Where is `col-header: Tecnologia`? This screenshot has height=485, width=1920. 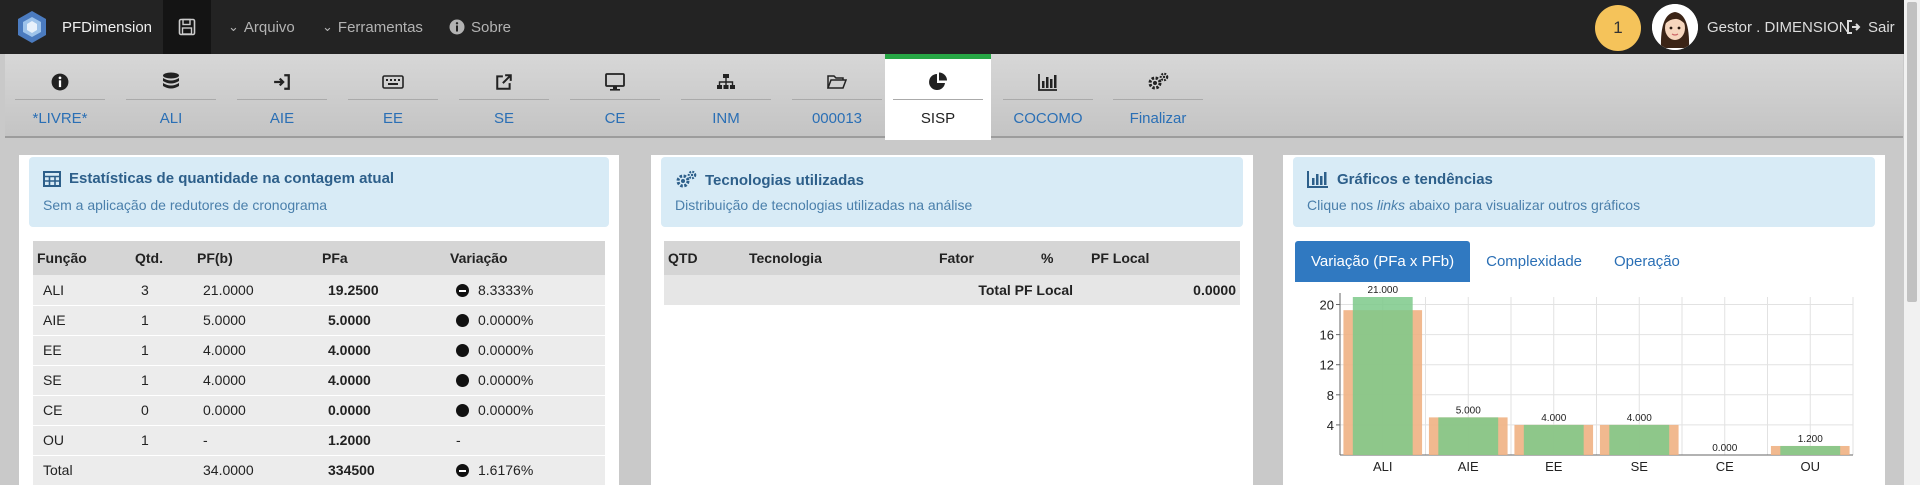
col-header: Tecnologia is located at coordinates (840, 258).